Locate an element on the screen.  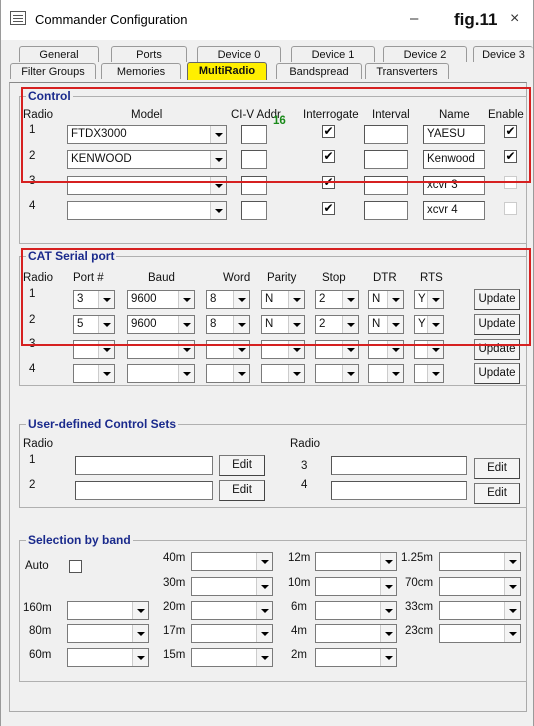
tab-bandspread: Bandspread is located at coordinates (319, 71).